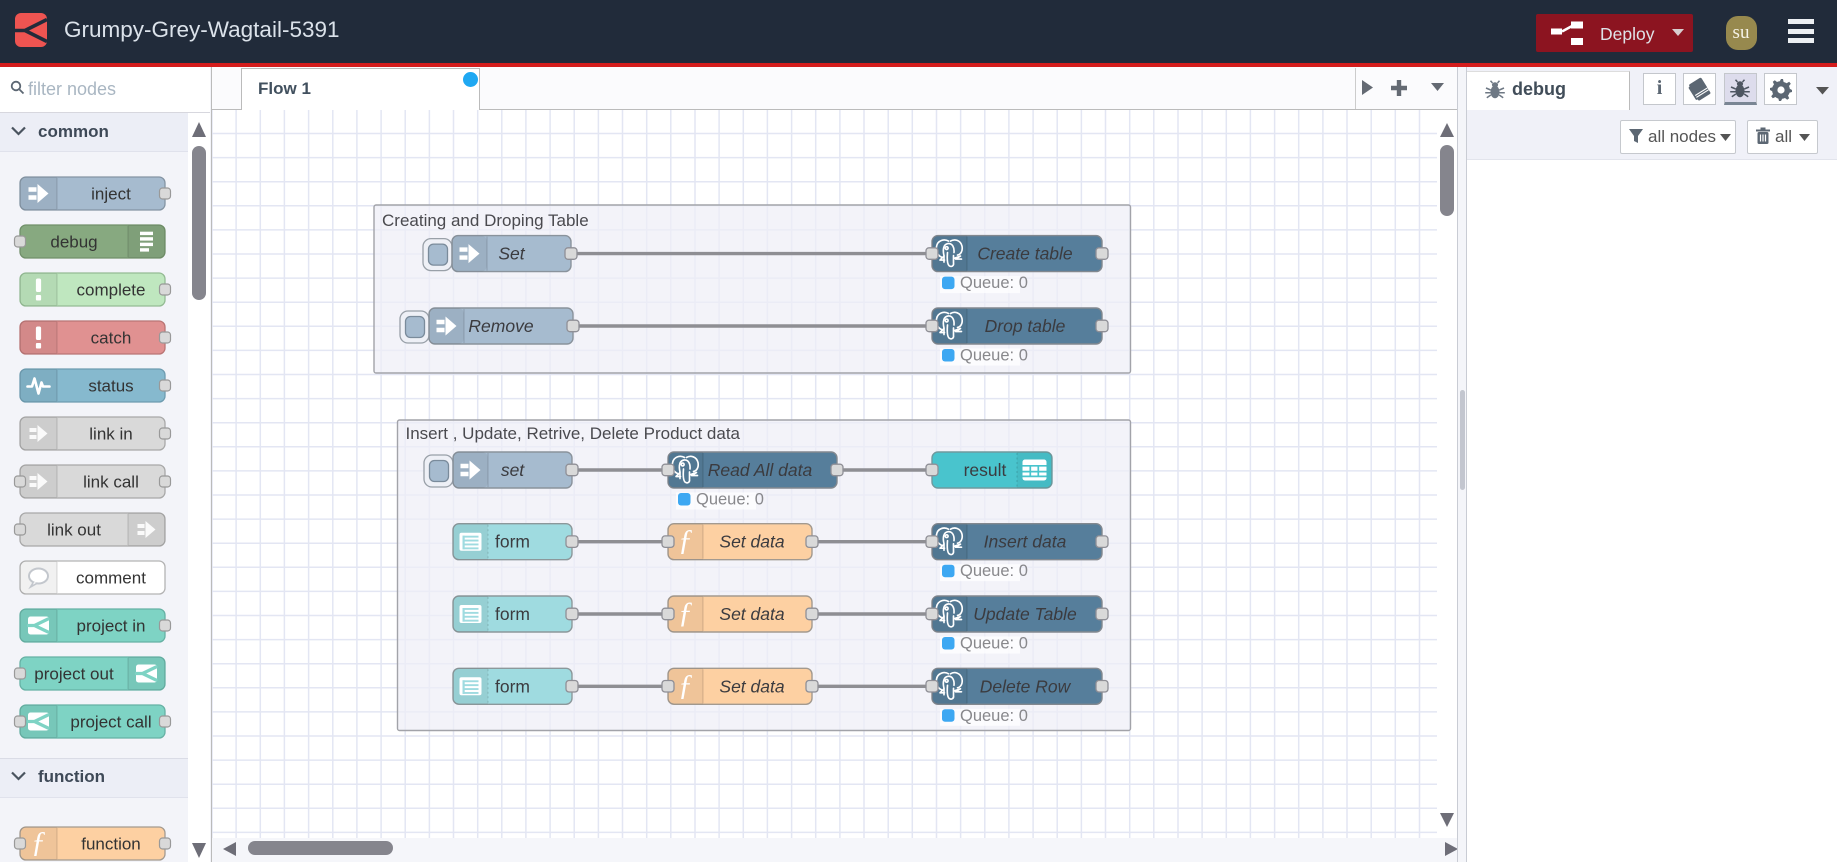 The width and height of the screenshot is (1837, 862). Describe the element at coordinates (111, 338) in the screenshot. I see `svg-text: catch` at that location.